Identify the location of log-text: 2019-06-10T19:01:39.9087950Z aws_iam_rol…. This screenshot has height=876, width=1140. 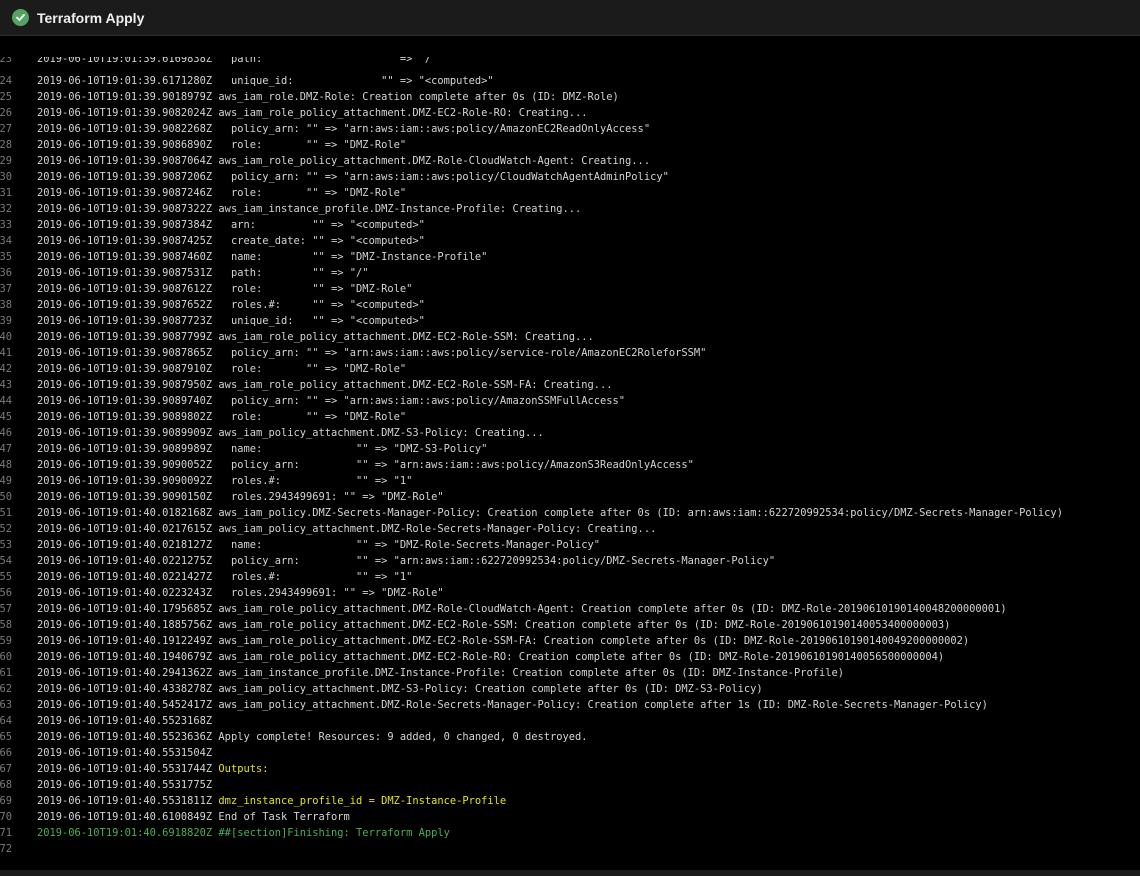
(325, 385).